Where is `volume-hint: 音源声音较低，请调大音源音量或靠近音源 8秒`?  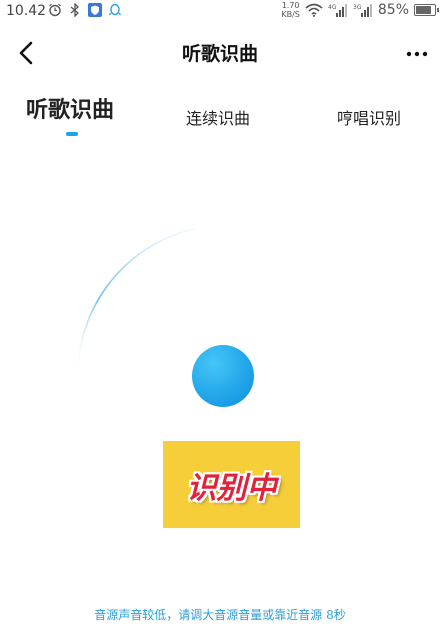 volume-hint: 音源声音较低，请调大音源音量或靠近音源 8秒 is located at coordinates (220, 615).